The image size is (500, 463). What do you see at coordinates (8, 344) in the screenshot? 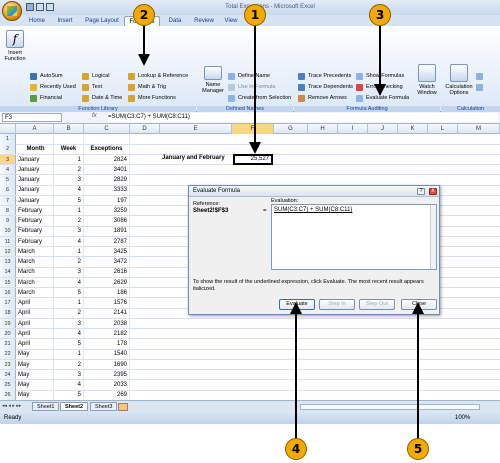
I see `row-header: 21` at bounding box center [8, 344].